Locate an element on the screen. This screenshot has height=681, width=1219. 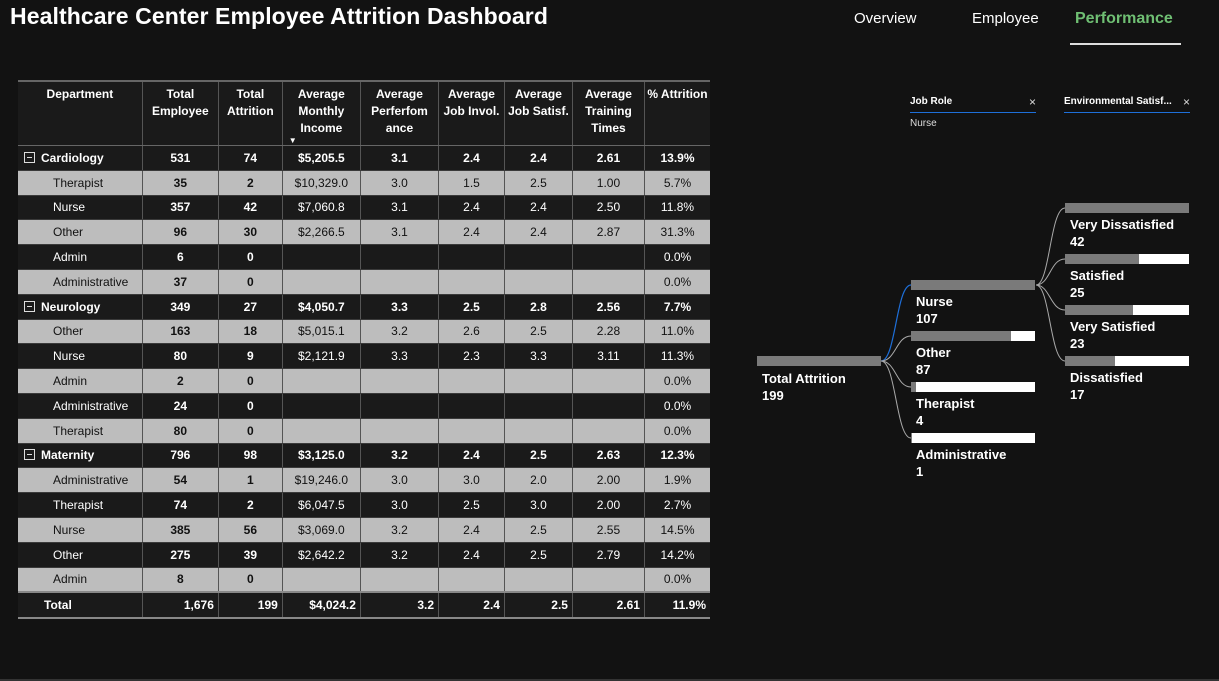
level1-node: Nurse 107 is located at coordinates (934, 310).